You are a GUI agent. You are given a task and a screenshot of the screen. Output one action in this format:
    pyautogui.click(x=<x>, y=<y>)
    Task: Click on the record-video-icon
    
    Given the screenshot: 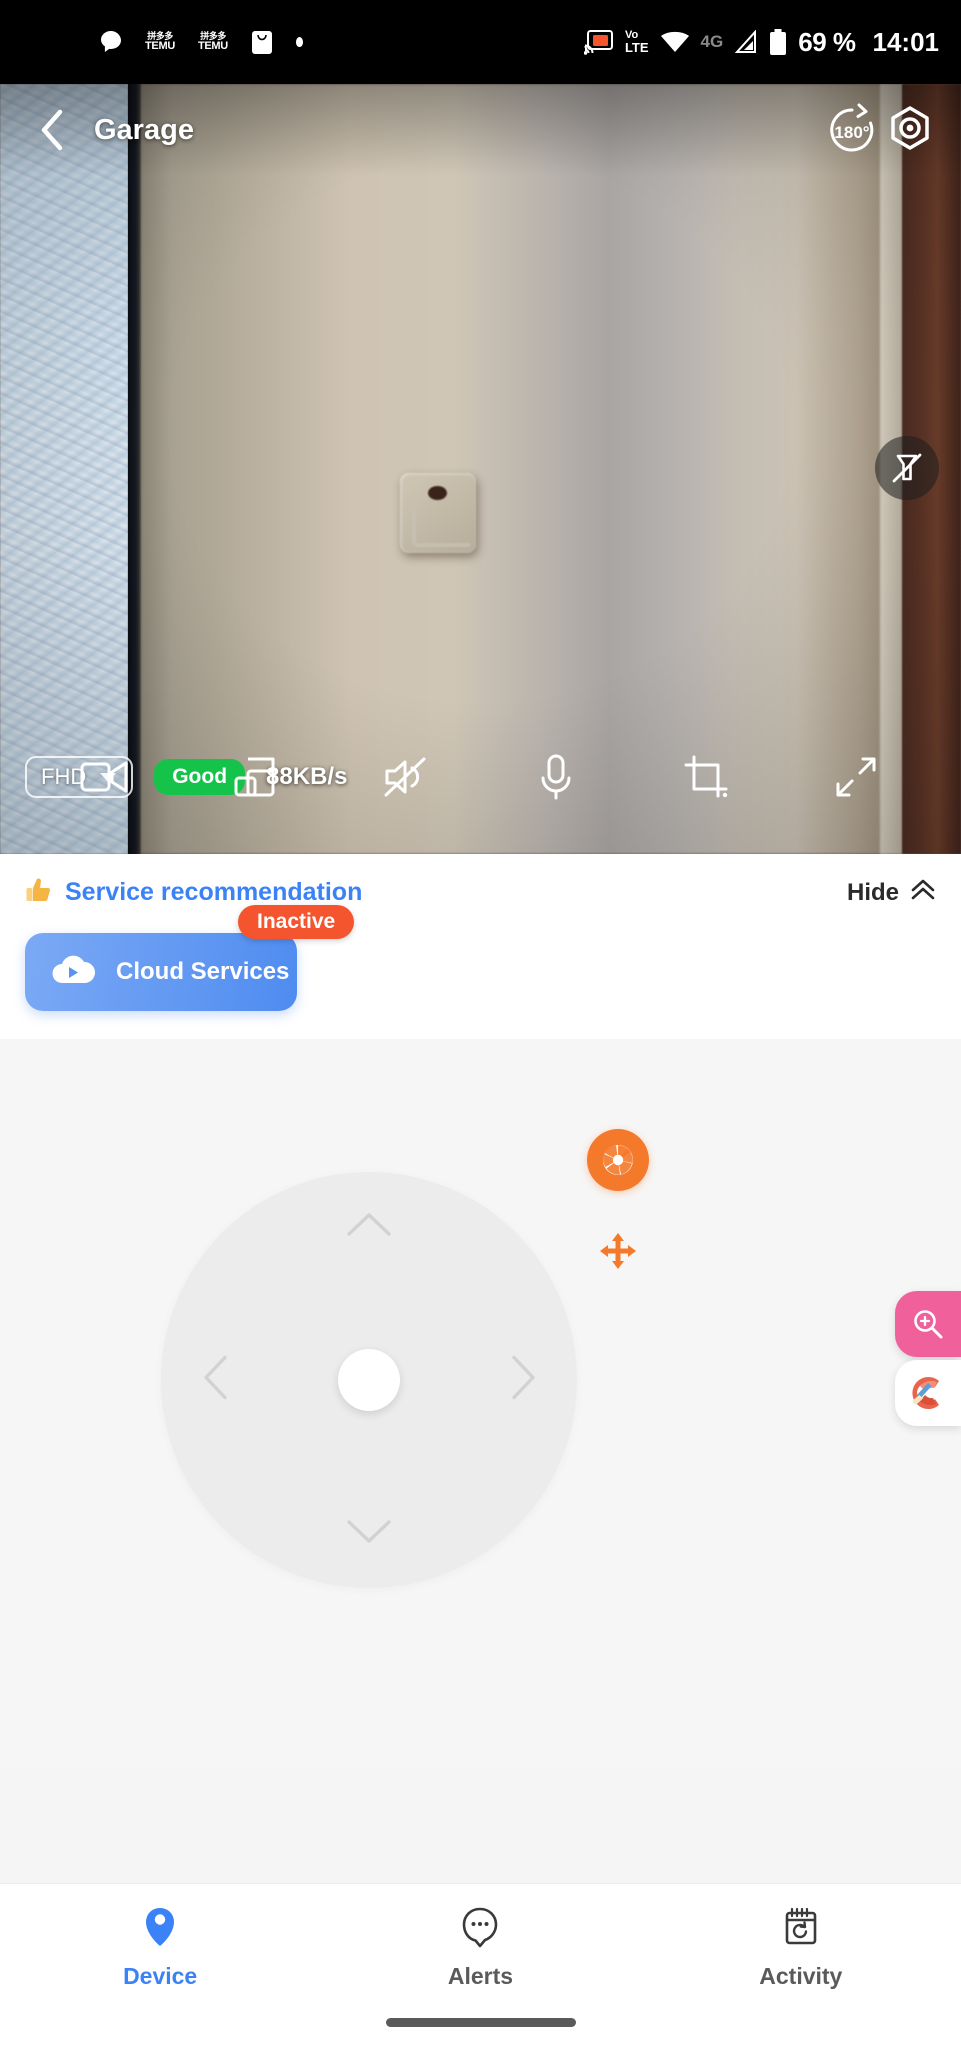 What is the action you would take?
    pyautogui.click(x=105, y=777)
    